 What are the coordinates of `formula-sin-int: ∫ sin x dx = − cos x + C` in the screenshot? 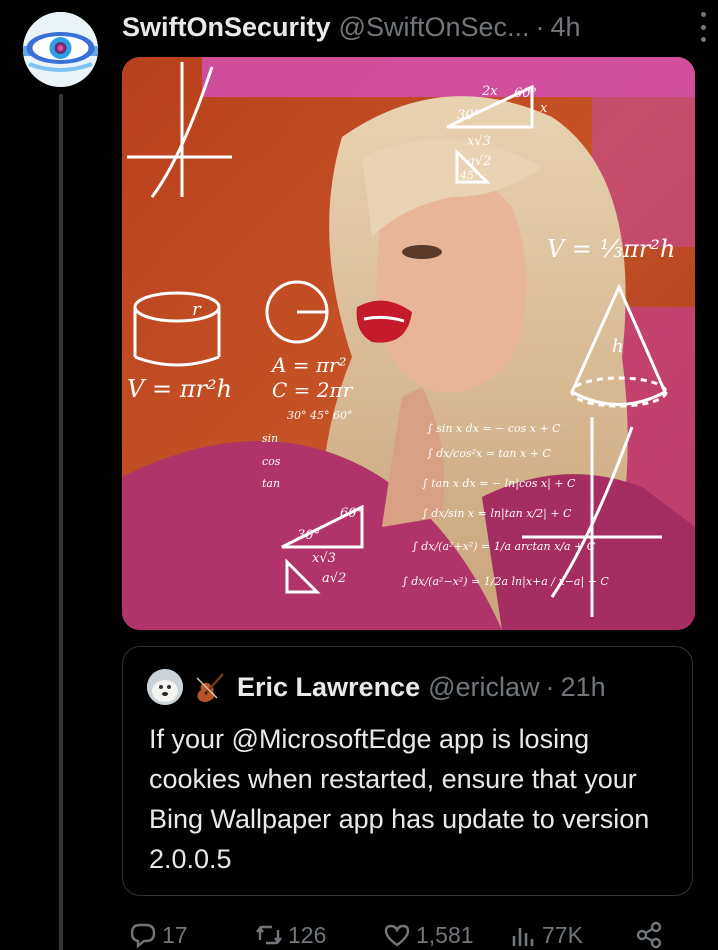 It's located at (494, 428).